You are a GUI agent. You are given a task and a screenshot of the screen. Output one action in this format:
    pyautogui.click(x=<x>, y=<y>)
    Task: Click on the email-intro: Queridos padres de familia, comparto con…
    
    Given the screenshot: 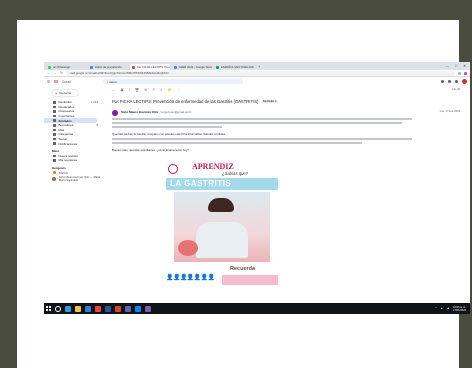 What is the action you would take?
    pyautogui.click(x=169, y=133)
    